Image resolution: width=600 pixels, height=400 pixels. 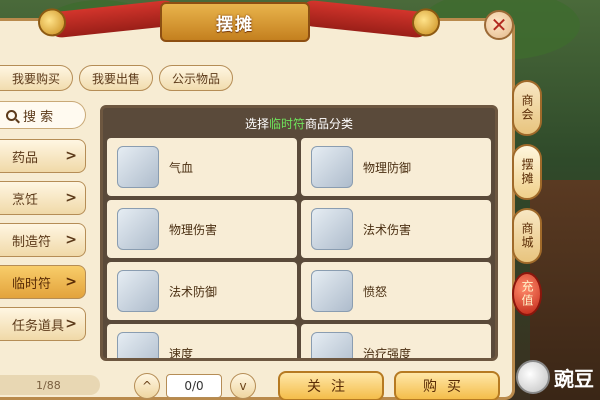 What do you see at coordinates (37, 78) in the screenshot?
I see `tab-buy: 我要购买` at bounding box center [37, 78].